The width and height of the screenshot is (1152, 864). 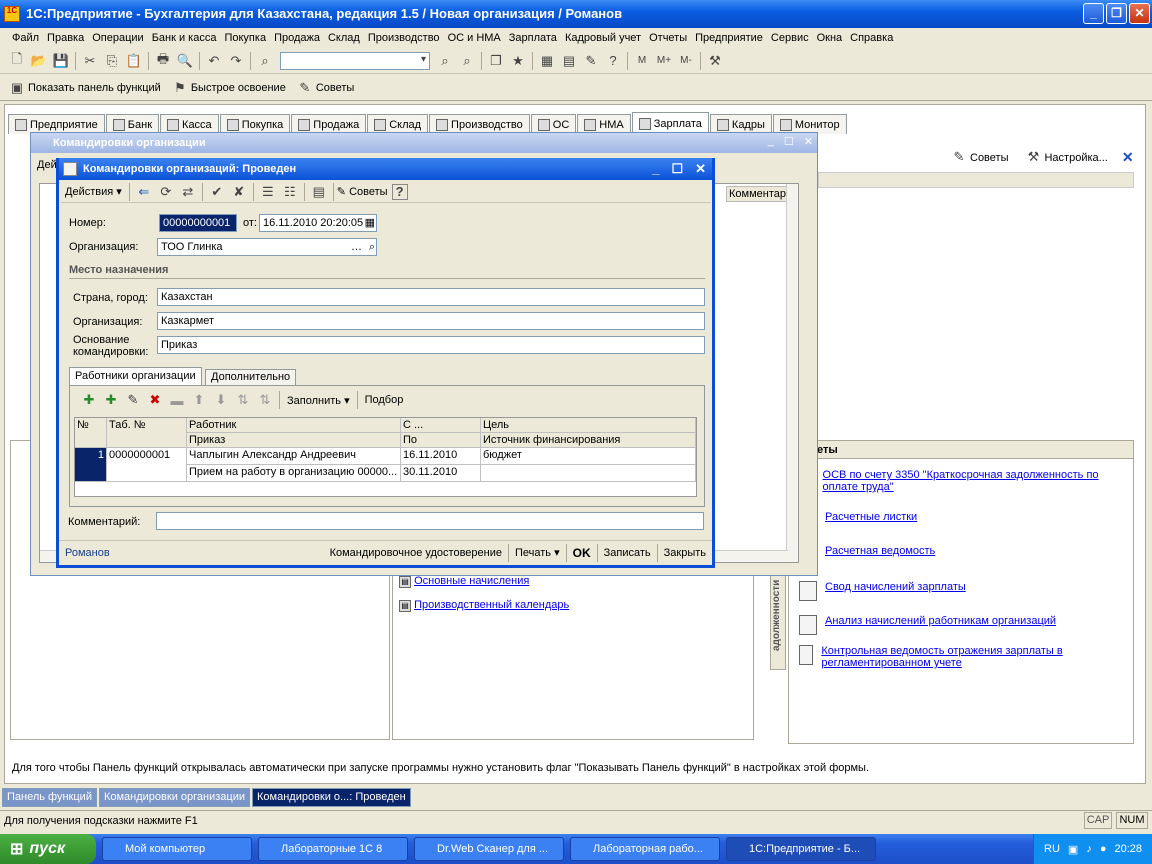 I want to click on undo-icon: ↶, so click(x=214, y=61).